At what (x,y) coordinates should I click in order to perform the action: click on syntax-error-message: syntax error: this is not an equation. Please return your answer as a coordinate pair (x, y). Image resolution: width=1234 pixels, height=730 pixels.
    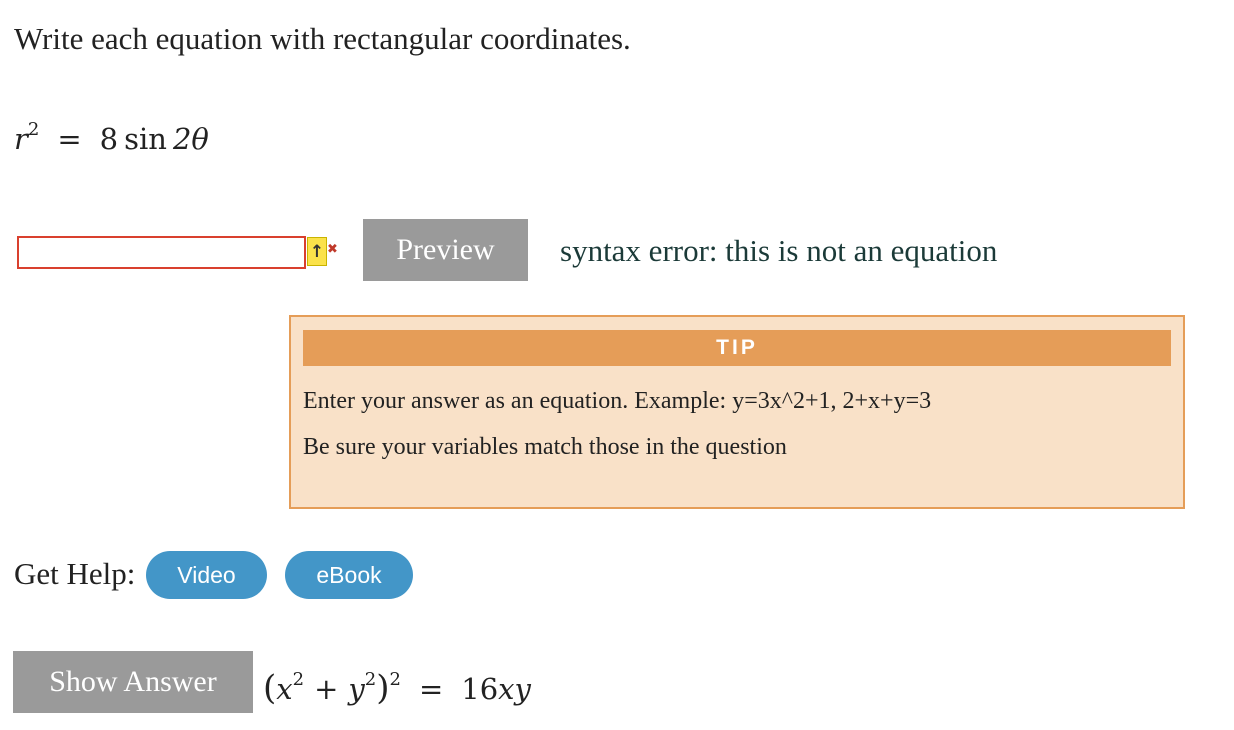
    Looking at the image, I should click on (779, 250).